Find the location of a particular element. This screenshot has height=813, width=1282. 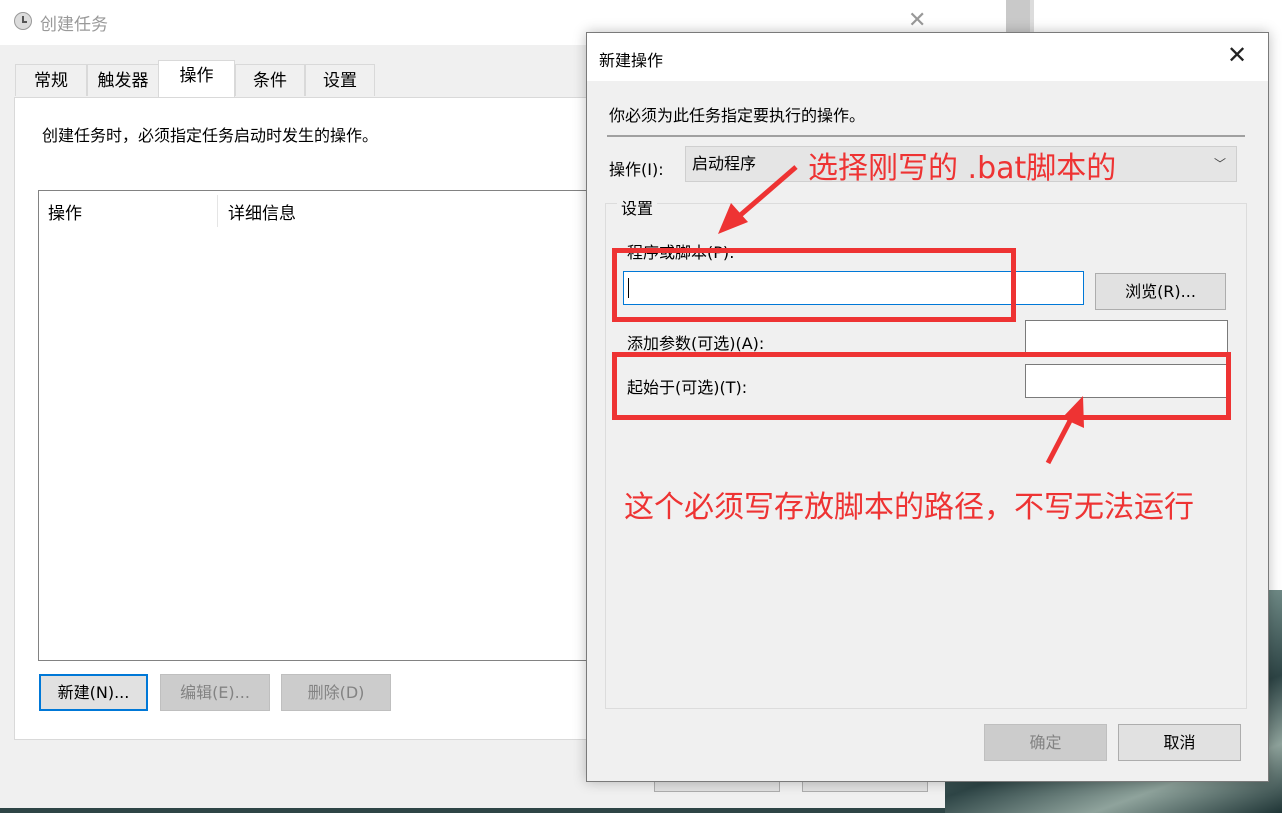

dialog-titlebar: 新建操作 ✕ is located at coordinates (927, 57).